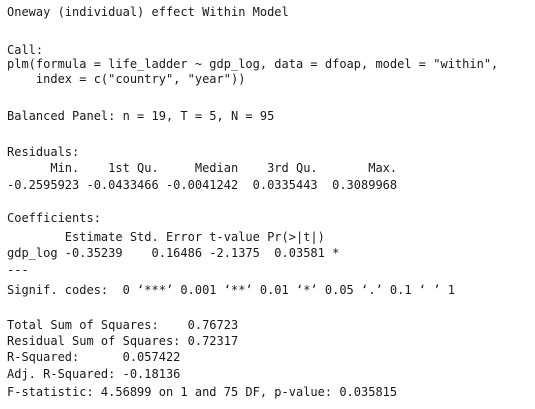 This screenshot has width=535, height=409. What do you see at coordinates (202, 168) in the screenshot?
I see `residuals-quantile-labels: Min. 1st Qu. Median 3rd Qu. Max.` at bounding box center [202, 168].